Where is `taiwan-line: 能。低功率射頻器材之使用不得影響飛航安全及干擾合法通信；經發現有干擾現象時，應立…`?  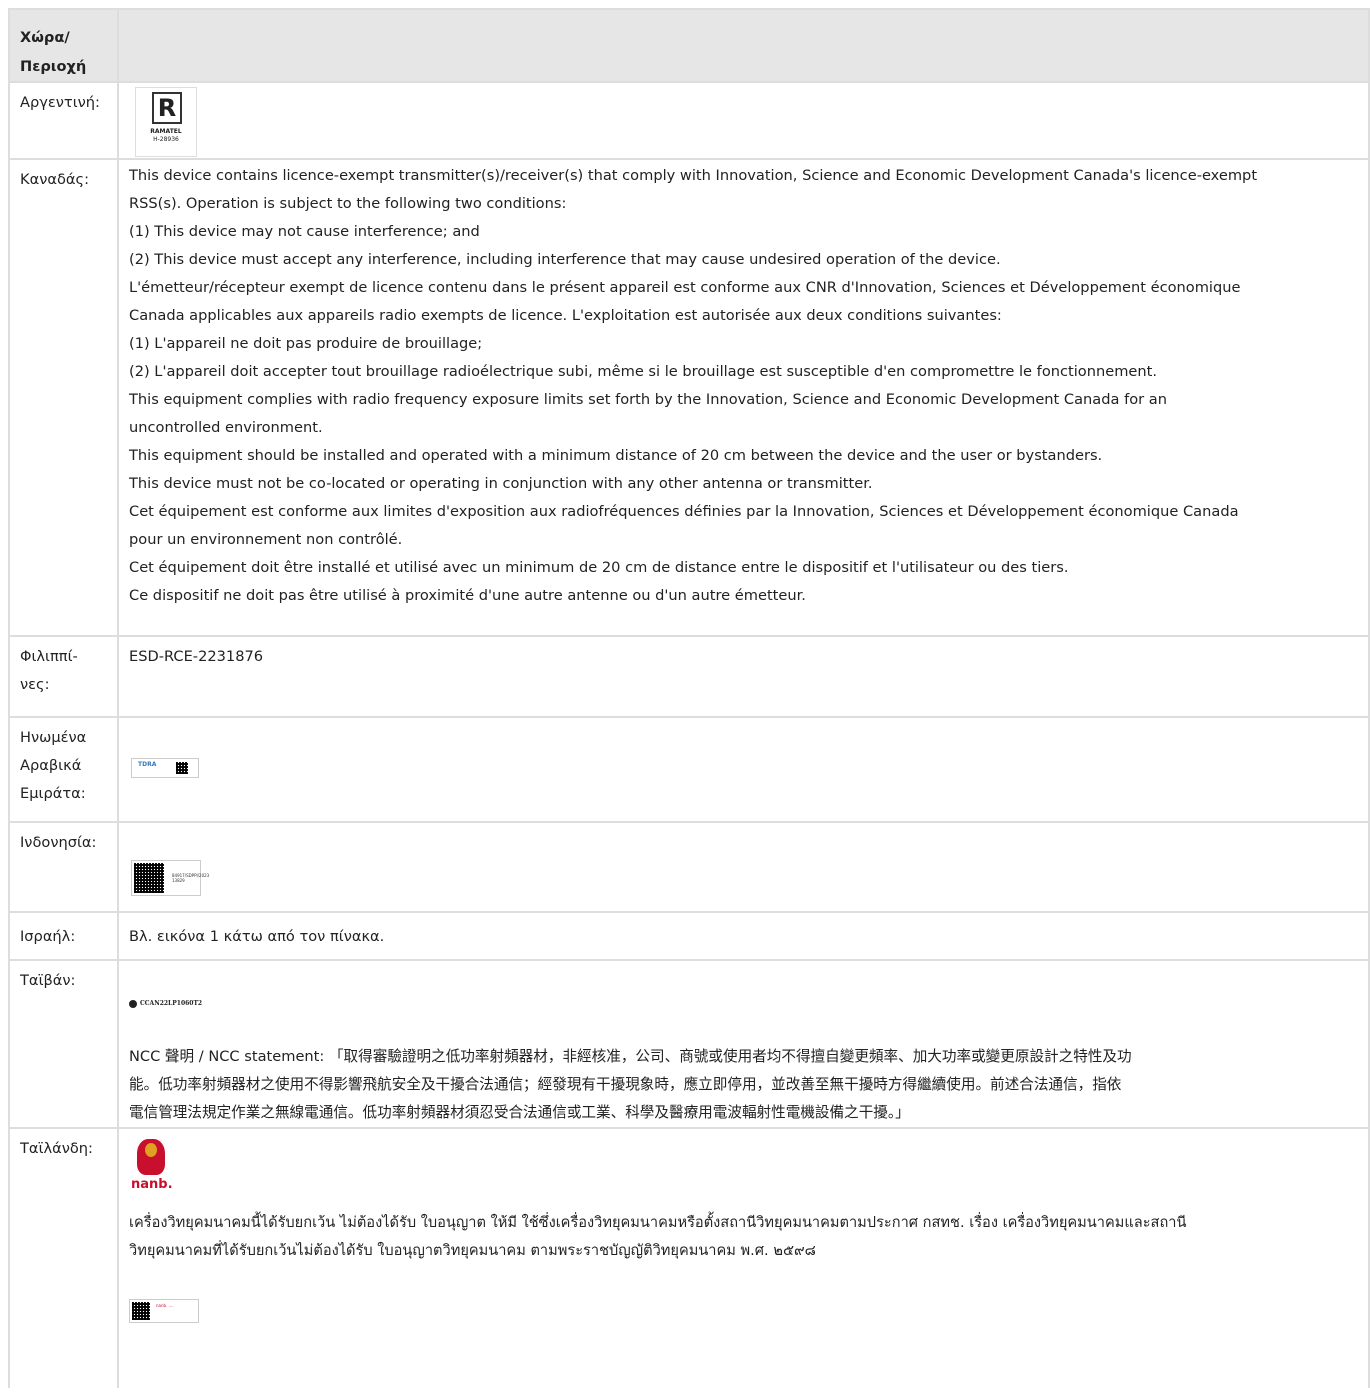 taiwan-line: 能。低功率射頻器材之使用不得影響飛航安全及干擾合法通信；經發現有干擾現象時，應立… is located at coordinates (625, 1084).